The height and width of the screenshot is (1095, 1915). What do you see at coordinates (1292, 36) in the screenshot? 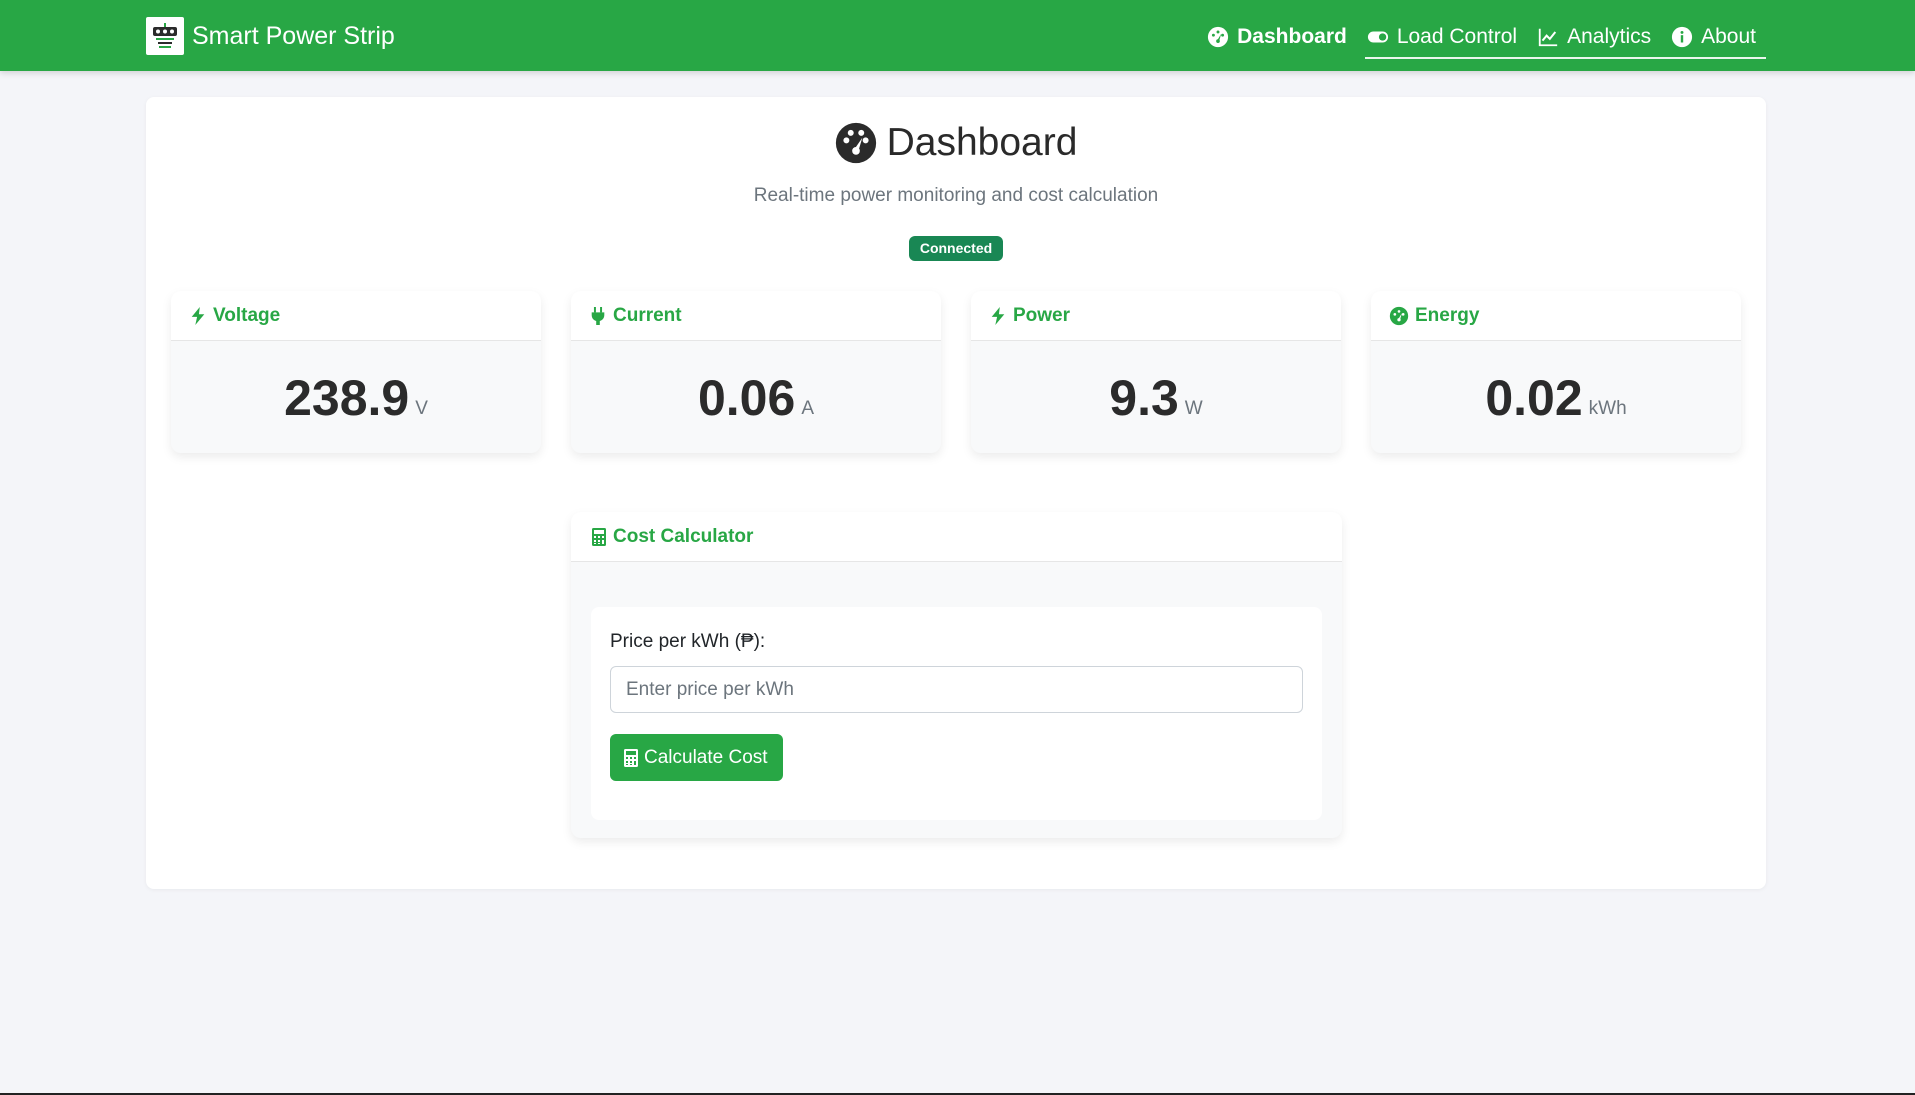
I see `nav-item-label: Dashboard` at bounding box center [1292, 36].